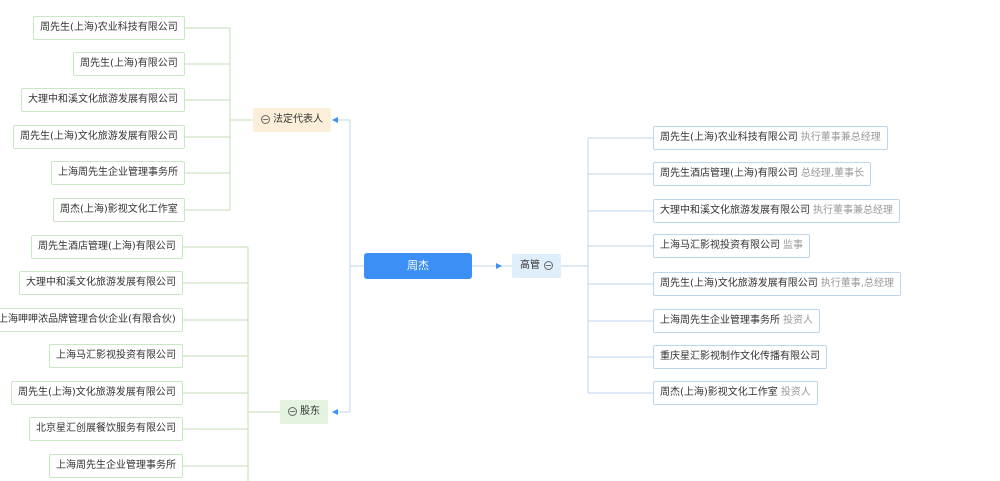  I want to click on executive-company-node: 重庆星汇影视制作文化传播有限公司, so click(740, 357).